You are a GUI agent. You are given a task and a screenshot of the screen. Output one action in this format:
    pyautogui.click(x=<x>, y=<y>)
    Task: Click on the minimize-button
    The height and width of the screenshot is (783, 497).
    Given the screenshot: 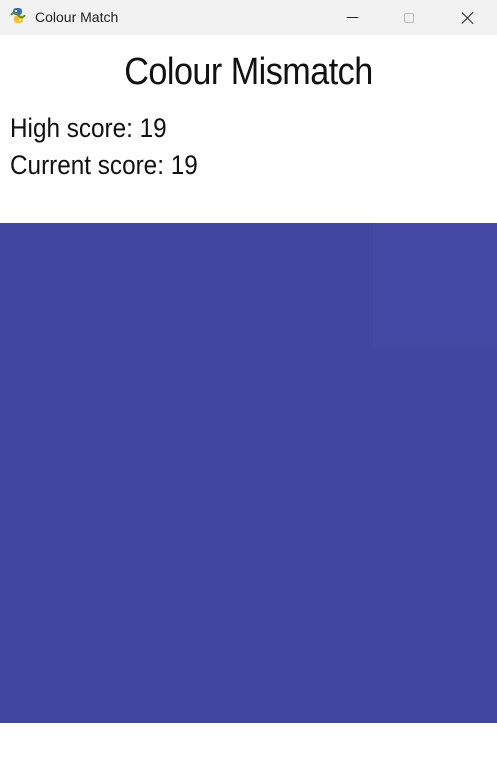 What is the action you would take?
    pyautogui.click(x=352, y=17)
    